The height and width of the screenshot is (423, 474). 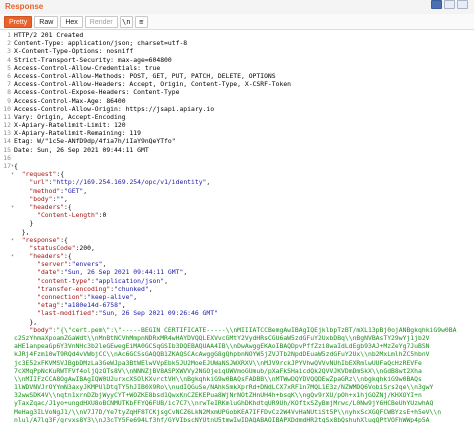 I want to click on split-vertical-icon, so click(x=449, y=4).